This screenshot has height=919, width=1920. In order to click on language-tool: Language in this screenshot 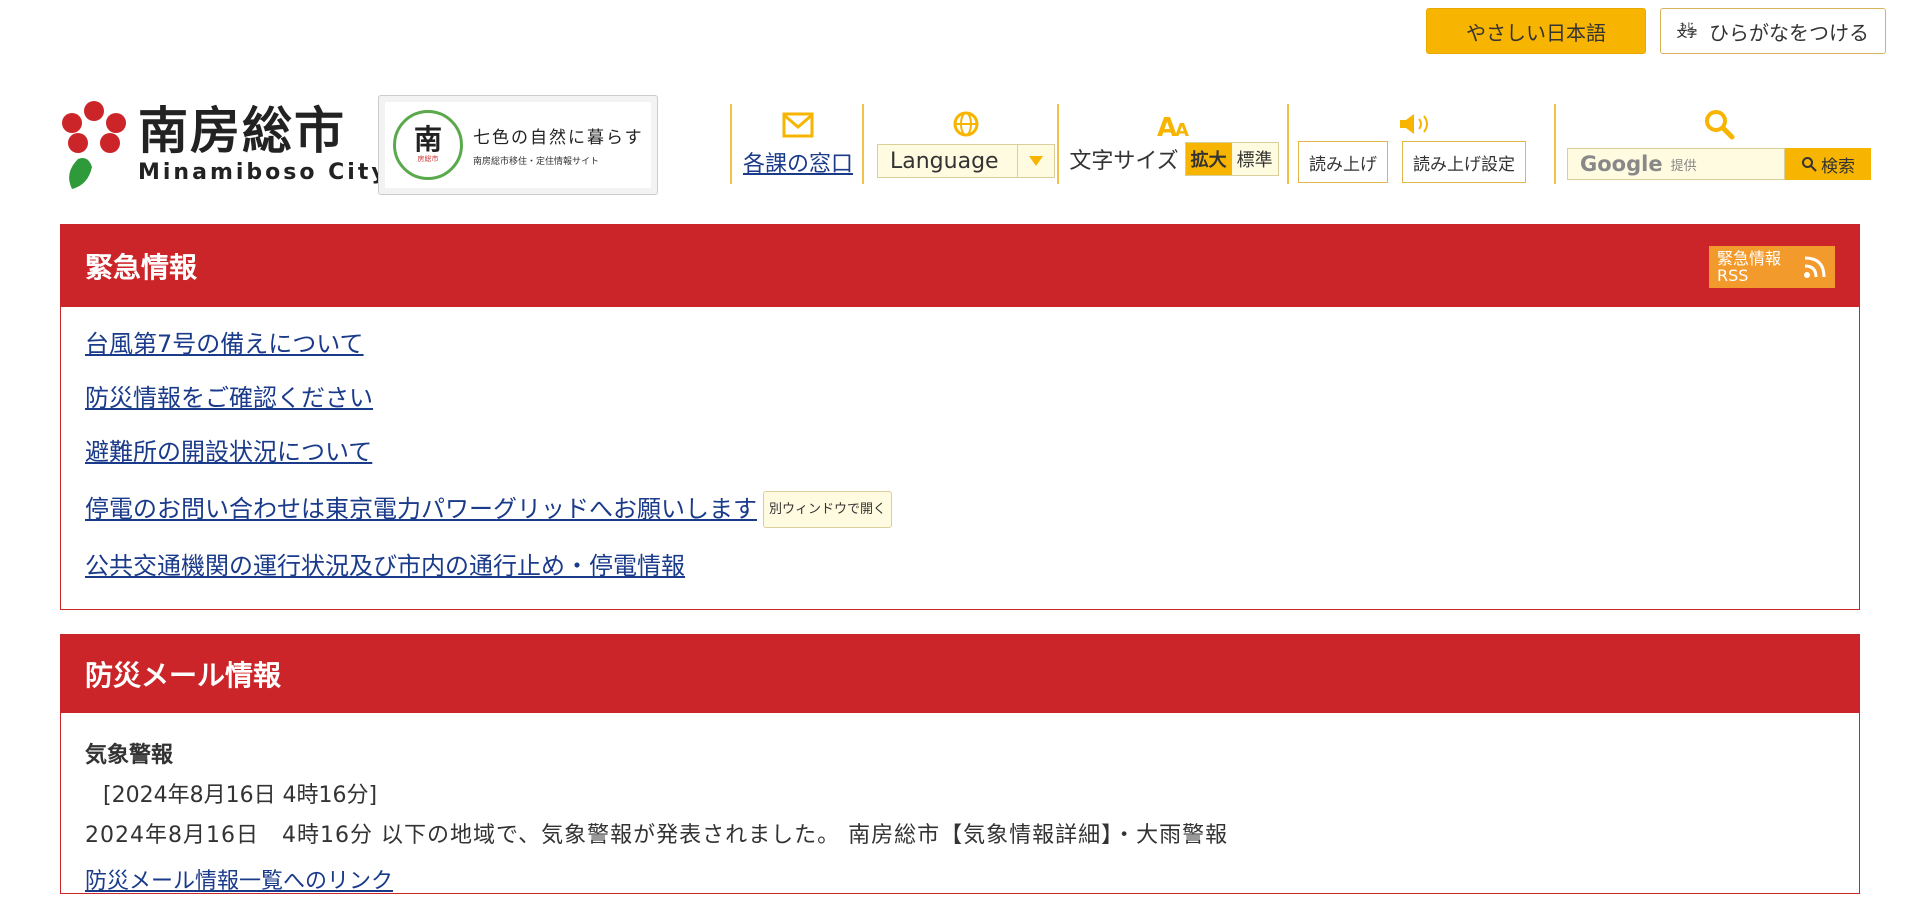, I will do `click(966, 144)`.